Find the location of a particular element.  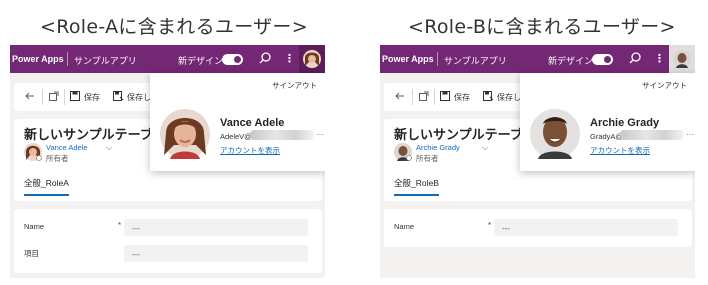

field-label-item: 項目 is located at coordinates (31, 253).